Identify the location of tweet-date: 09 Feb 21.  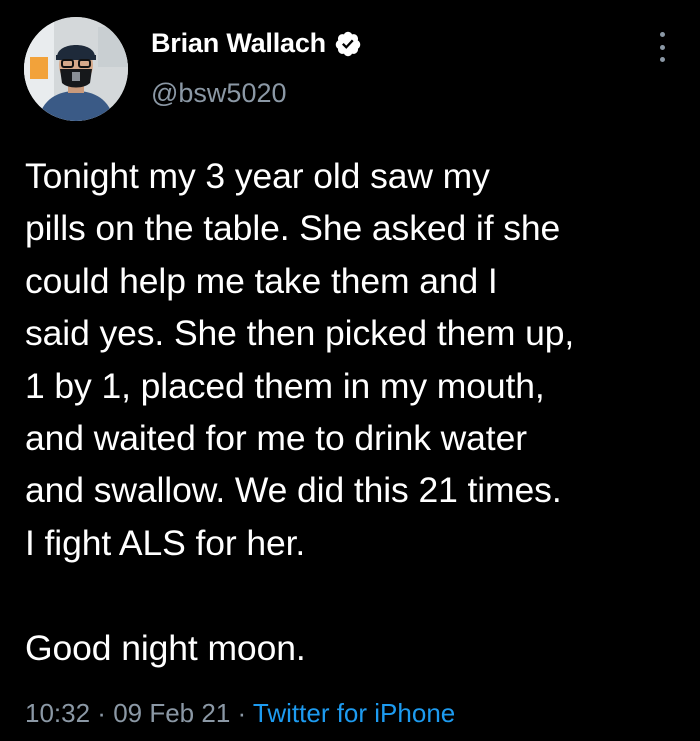
(171, 713).